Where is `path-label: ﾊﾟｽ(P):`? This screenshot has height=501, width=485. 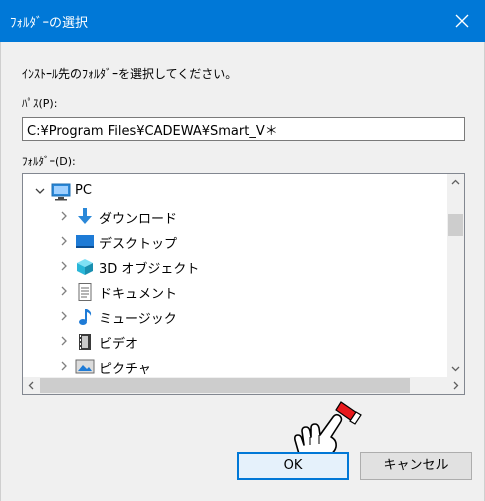
path-label: ﾊﾟｽ(P): is located at coordinates (40, 103).